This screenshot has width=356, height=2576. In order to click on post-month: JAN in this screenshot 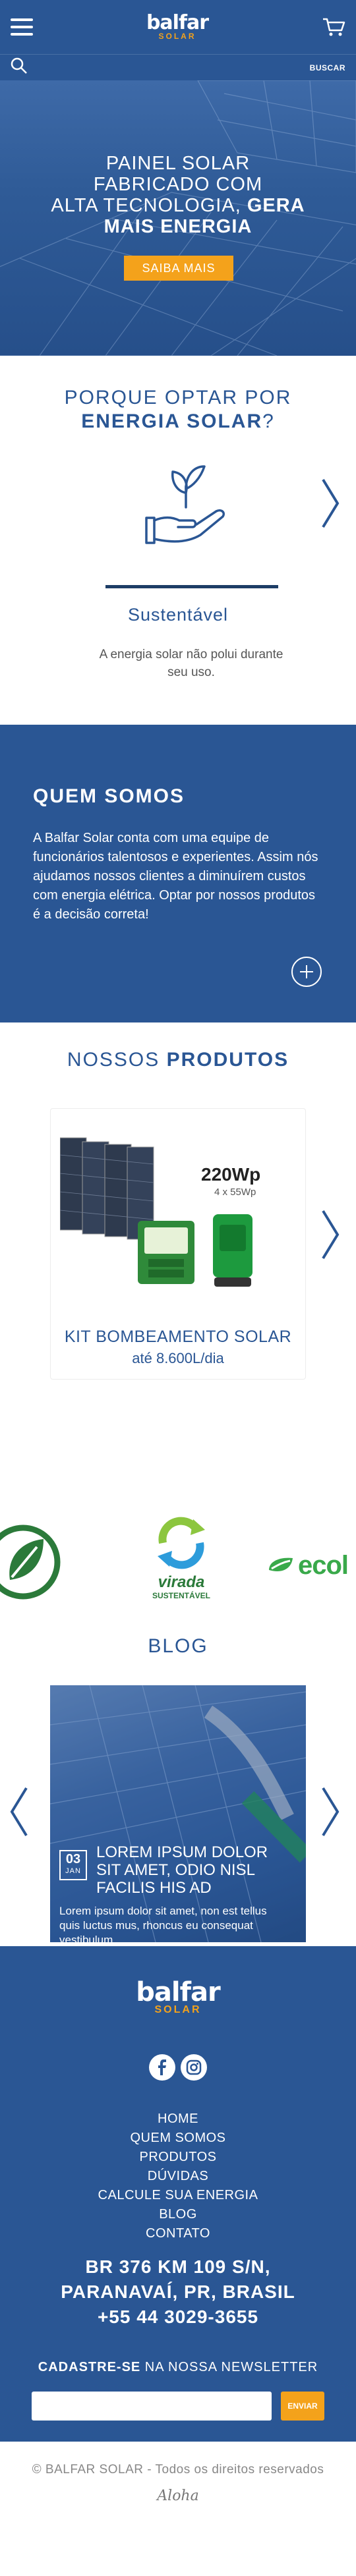, I will do `click(73, 1871)`.